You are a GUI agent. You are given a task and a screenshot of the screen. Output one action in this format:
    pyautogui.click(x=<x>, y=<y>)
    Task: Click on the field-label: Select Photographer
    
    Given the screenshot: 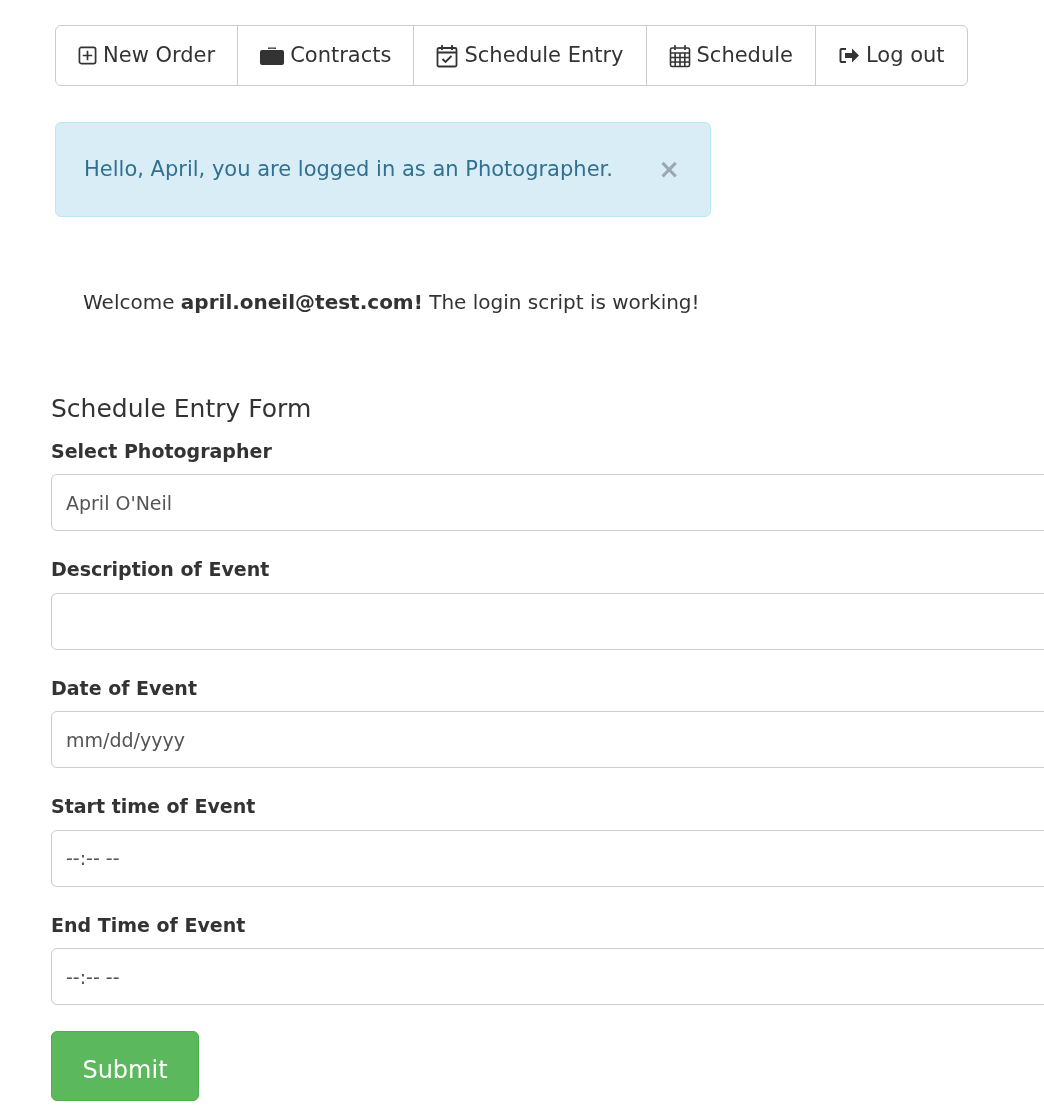 What is the action you would take?
    pyautogui.click(x=162, y=451)
    